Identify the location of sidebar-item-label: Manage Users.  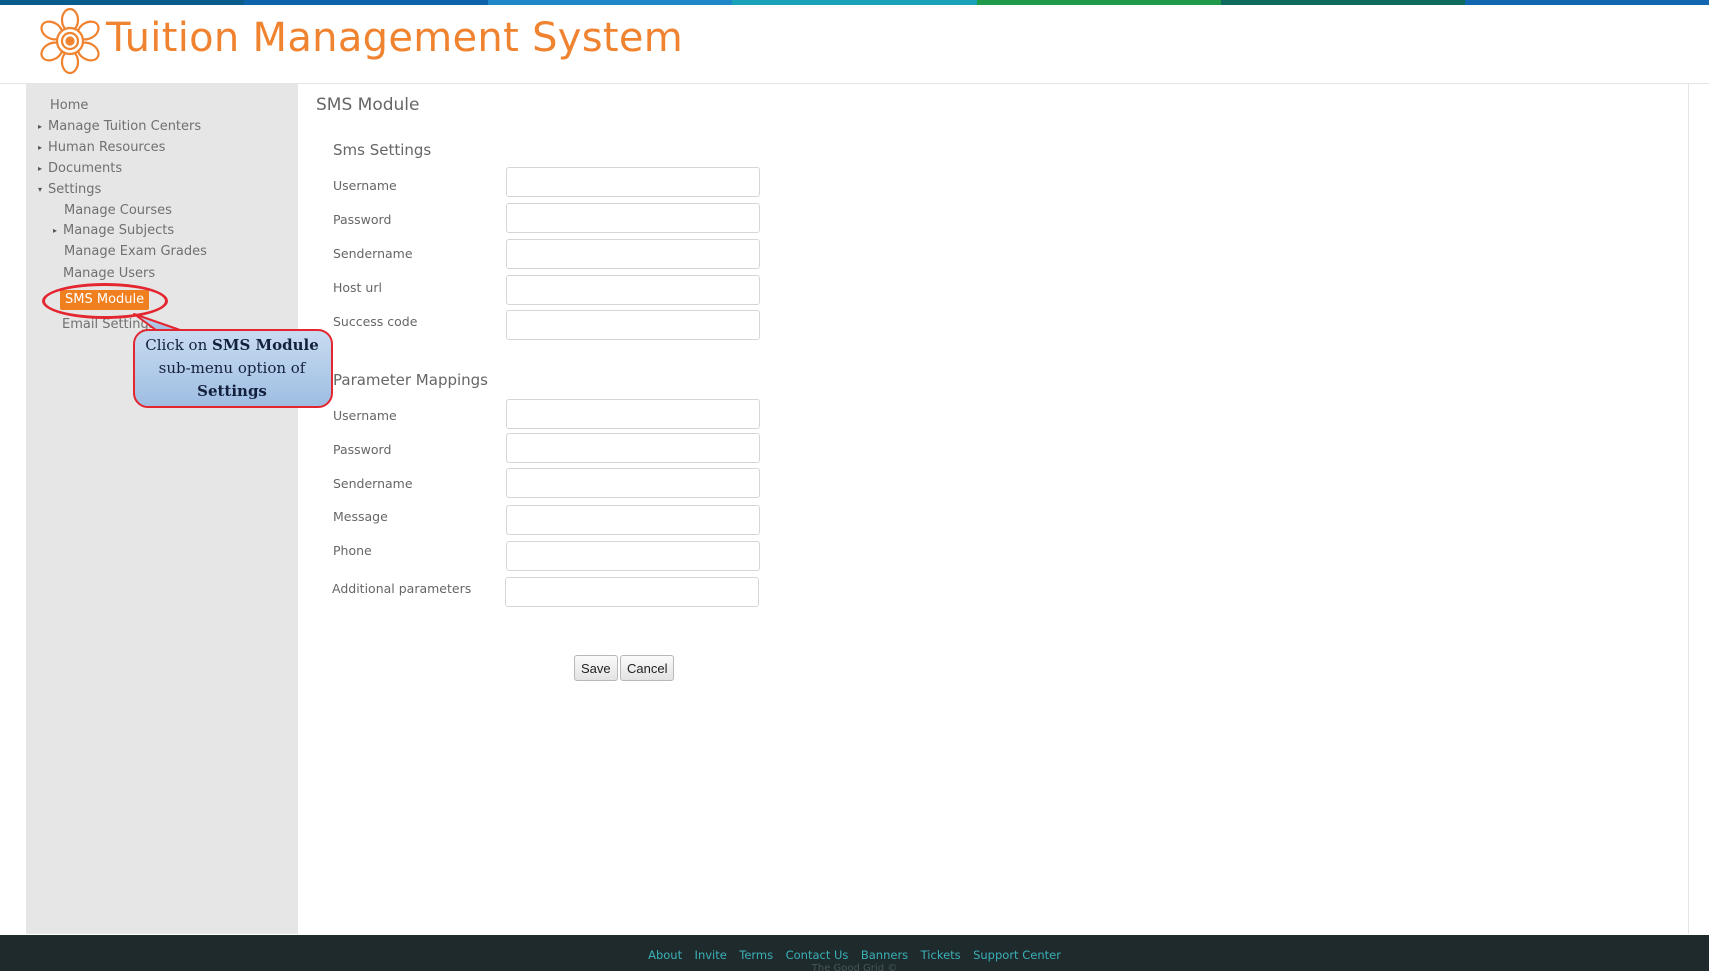
(109, 273).